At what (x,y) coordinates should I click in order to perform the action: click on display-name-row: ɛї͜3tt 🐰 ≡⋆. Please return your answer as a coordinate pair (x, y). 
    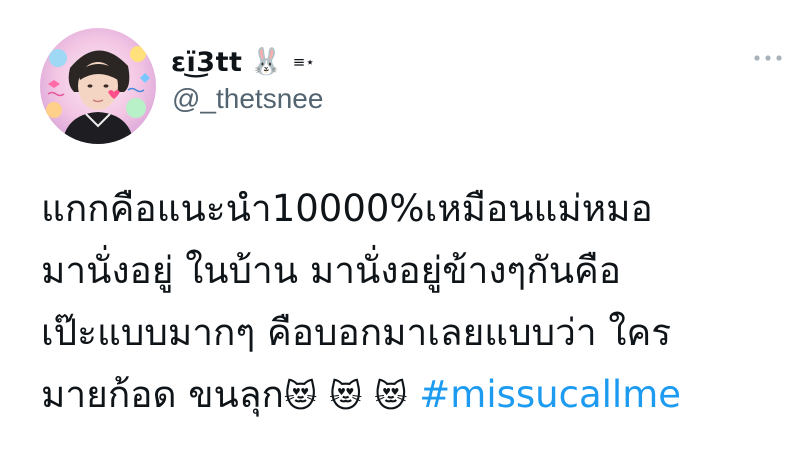
    Looking at the image, I should click on (243, 62).